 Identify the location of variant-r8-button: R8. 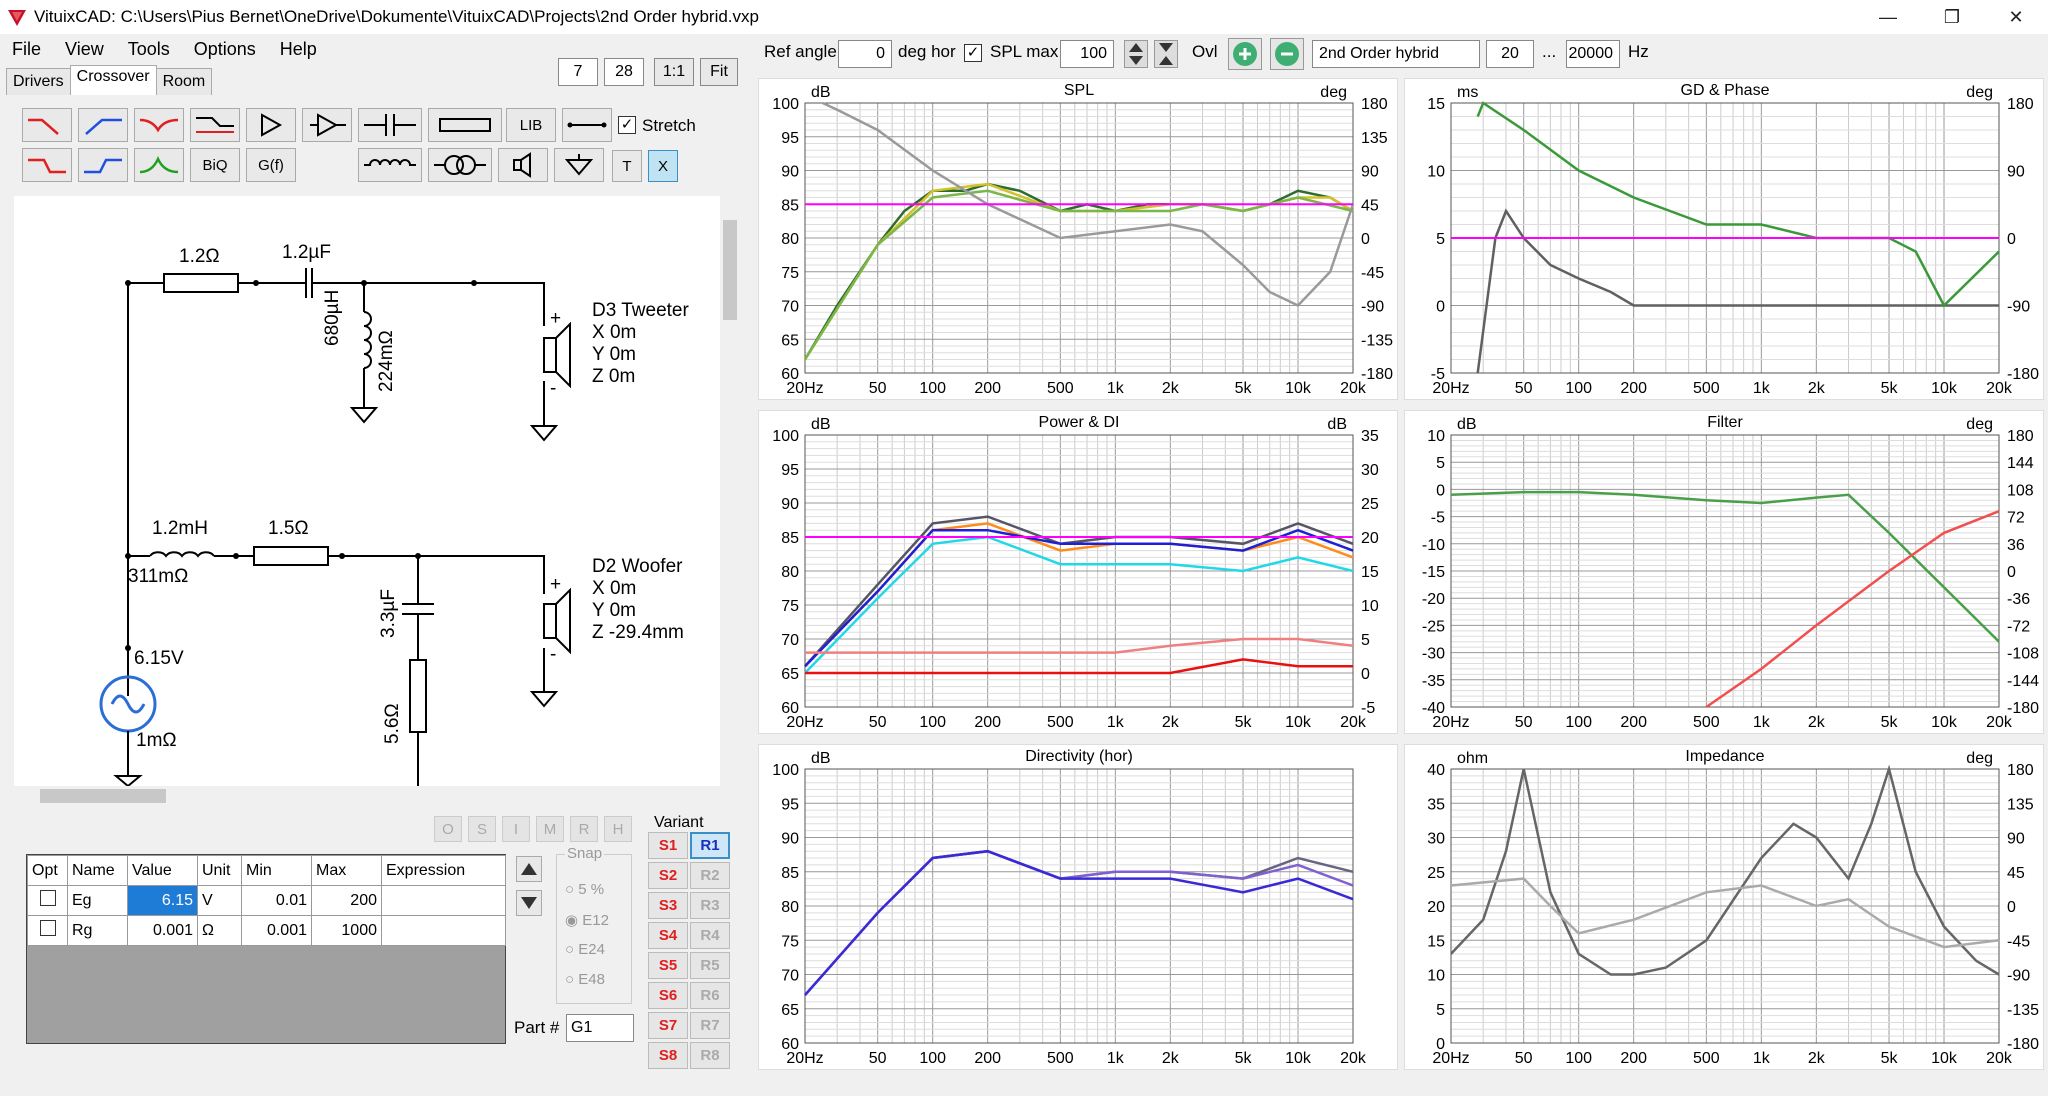
(710, 1055).